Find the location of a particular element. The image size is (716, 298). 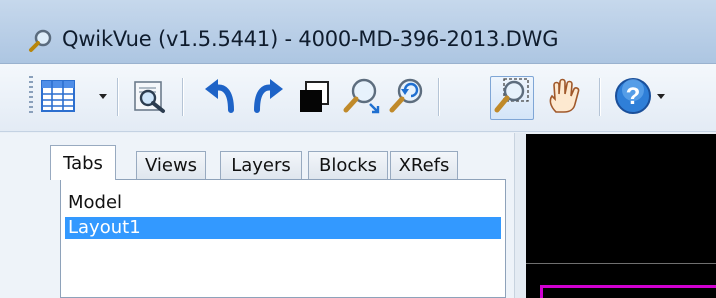

zoom-window-icon is located at coordinates (512, 98).